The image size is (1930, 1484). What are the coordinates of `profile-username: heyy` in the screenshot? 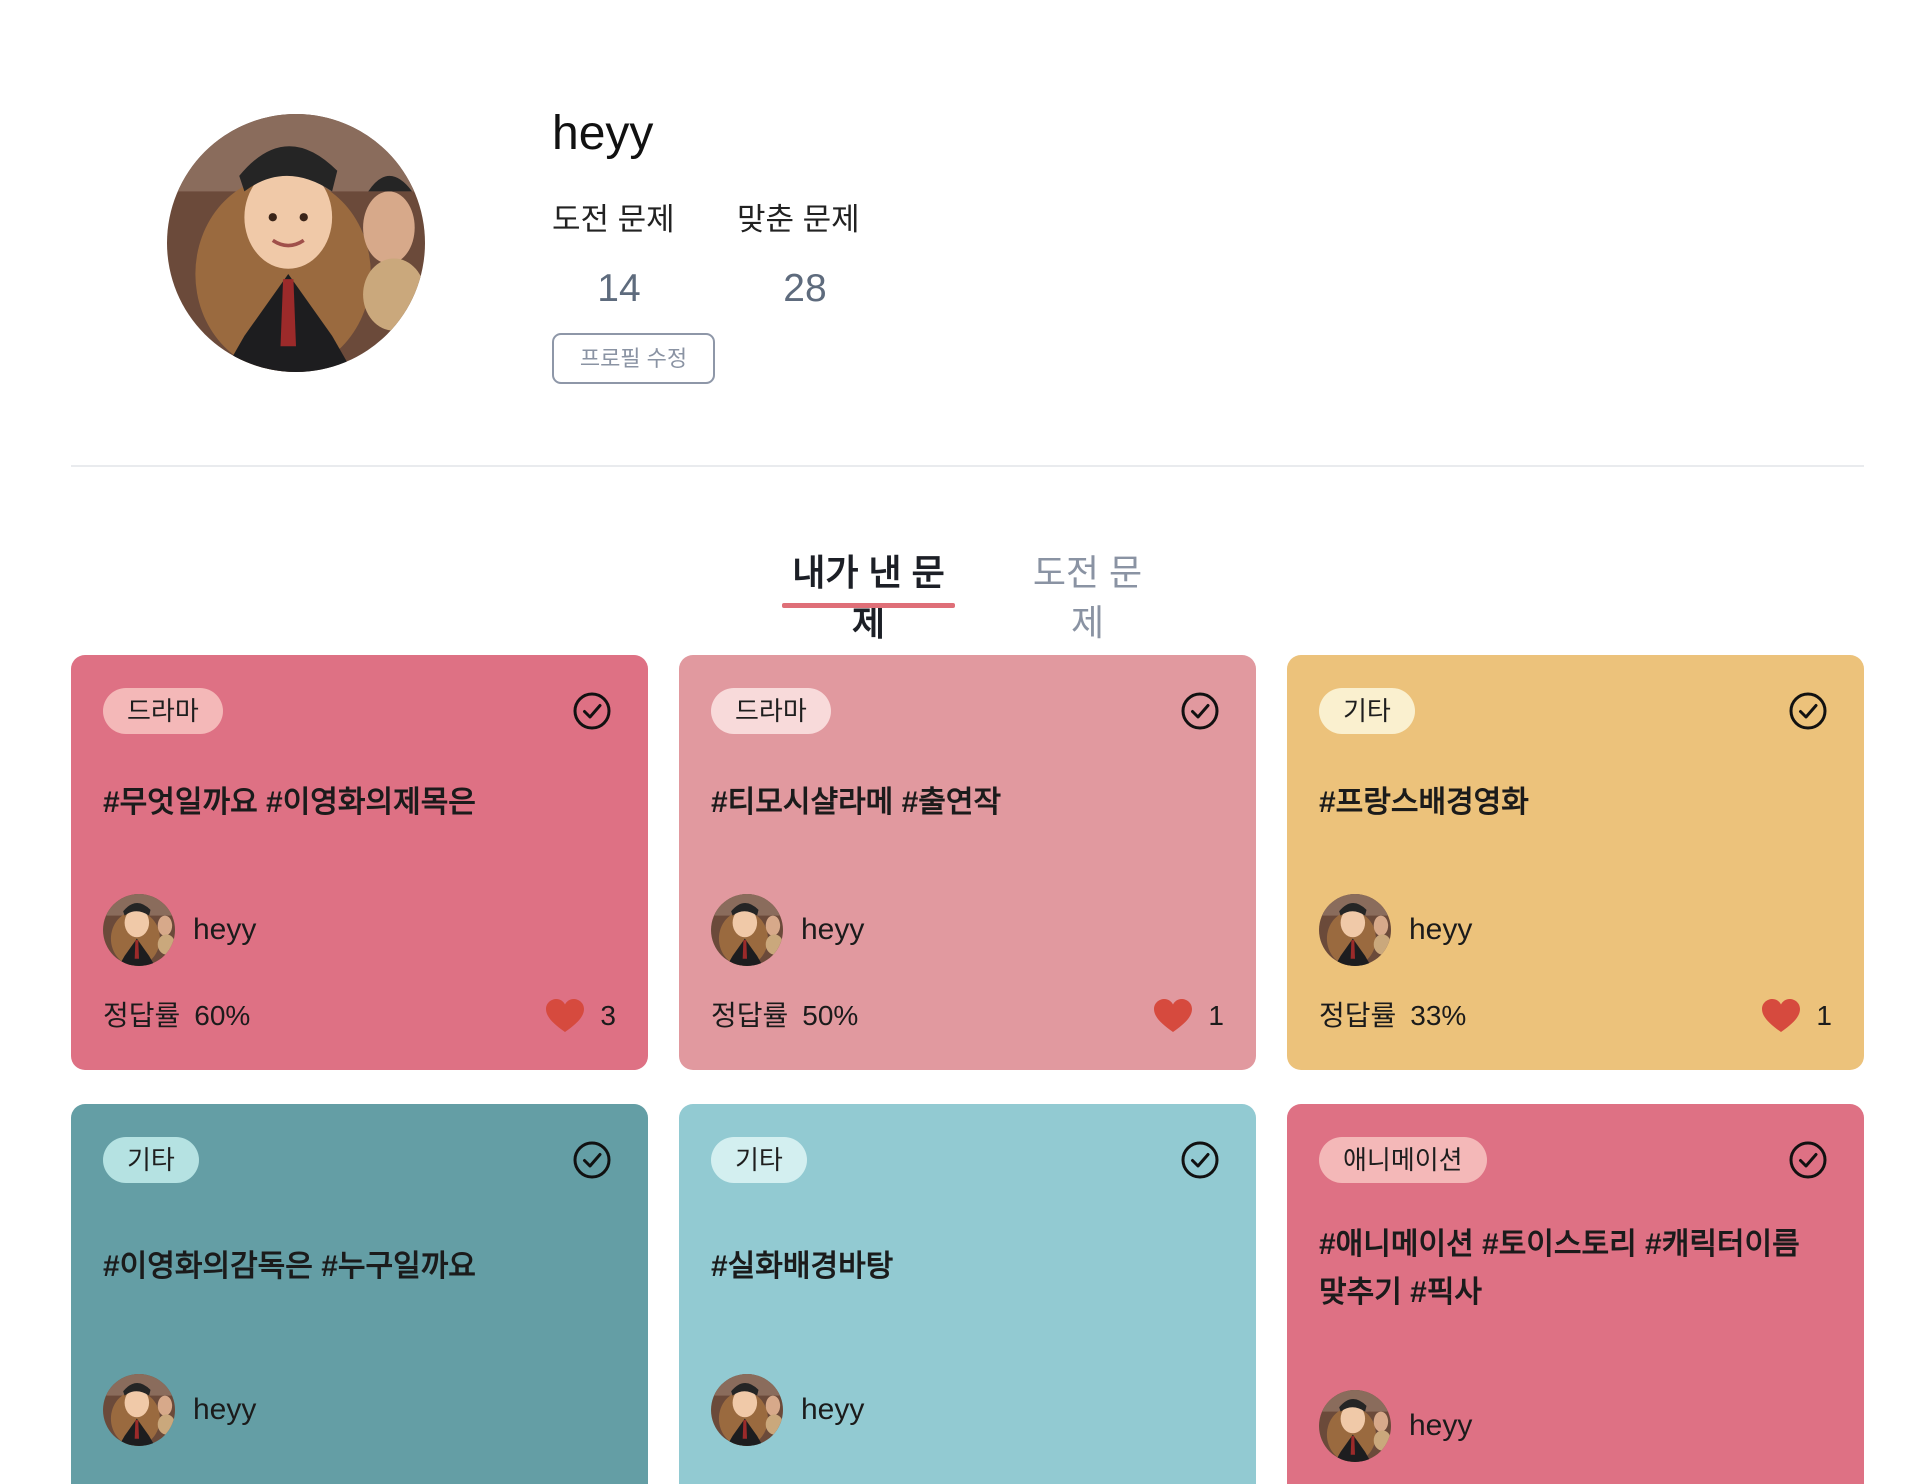 It's located at (603, 133).